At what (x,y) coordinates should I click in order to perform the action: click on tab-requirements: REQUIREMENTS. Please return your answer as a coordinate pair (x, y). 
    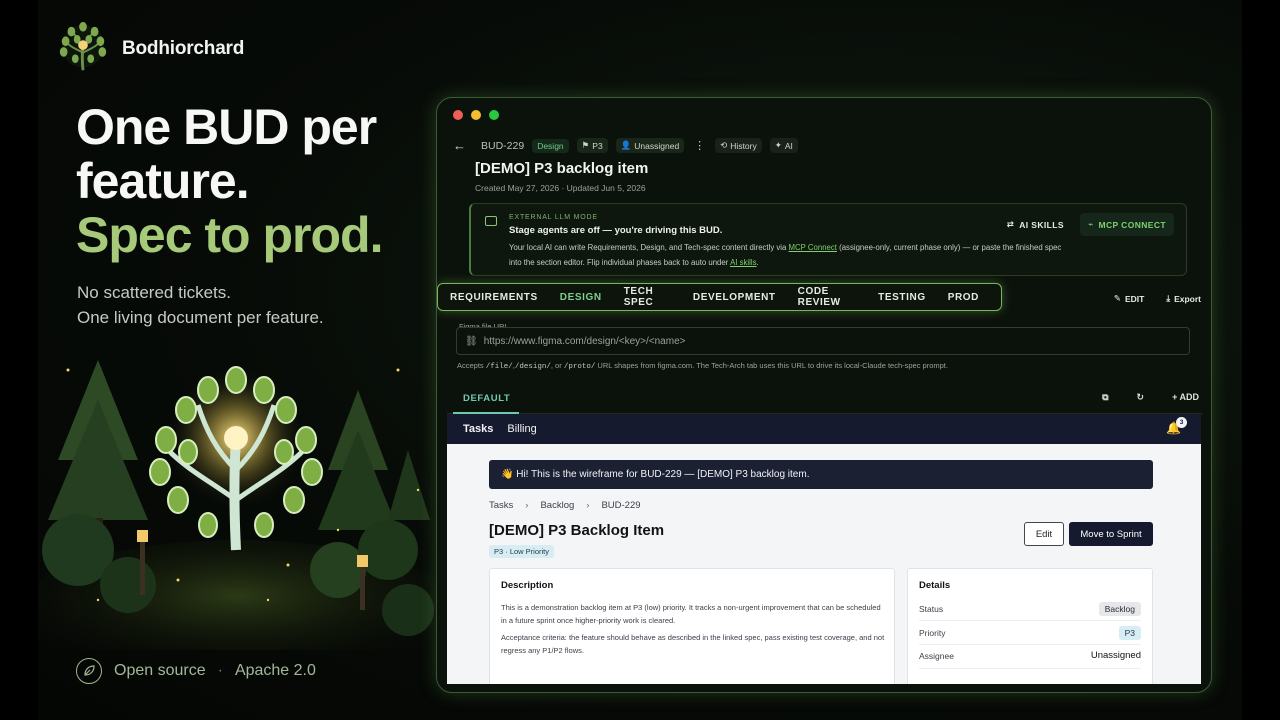
    Looking at the image, I should click on (494, 297).